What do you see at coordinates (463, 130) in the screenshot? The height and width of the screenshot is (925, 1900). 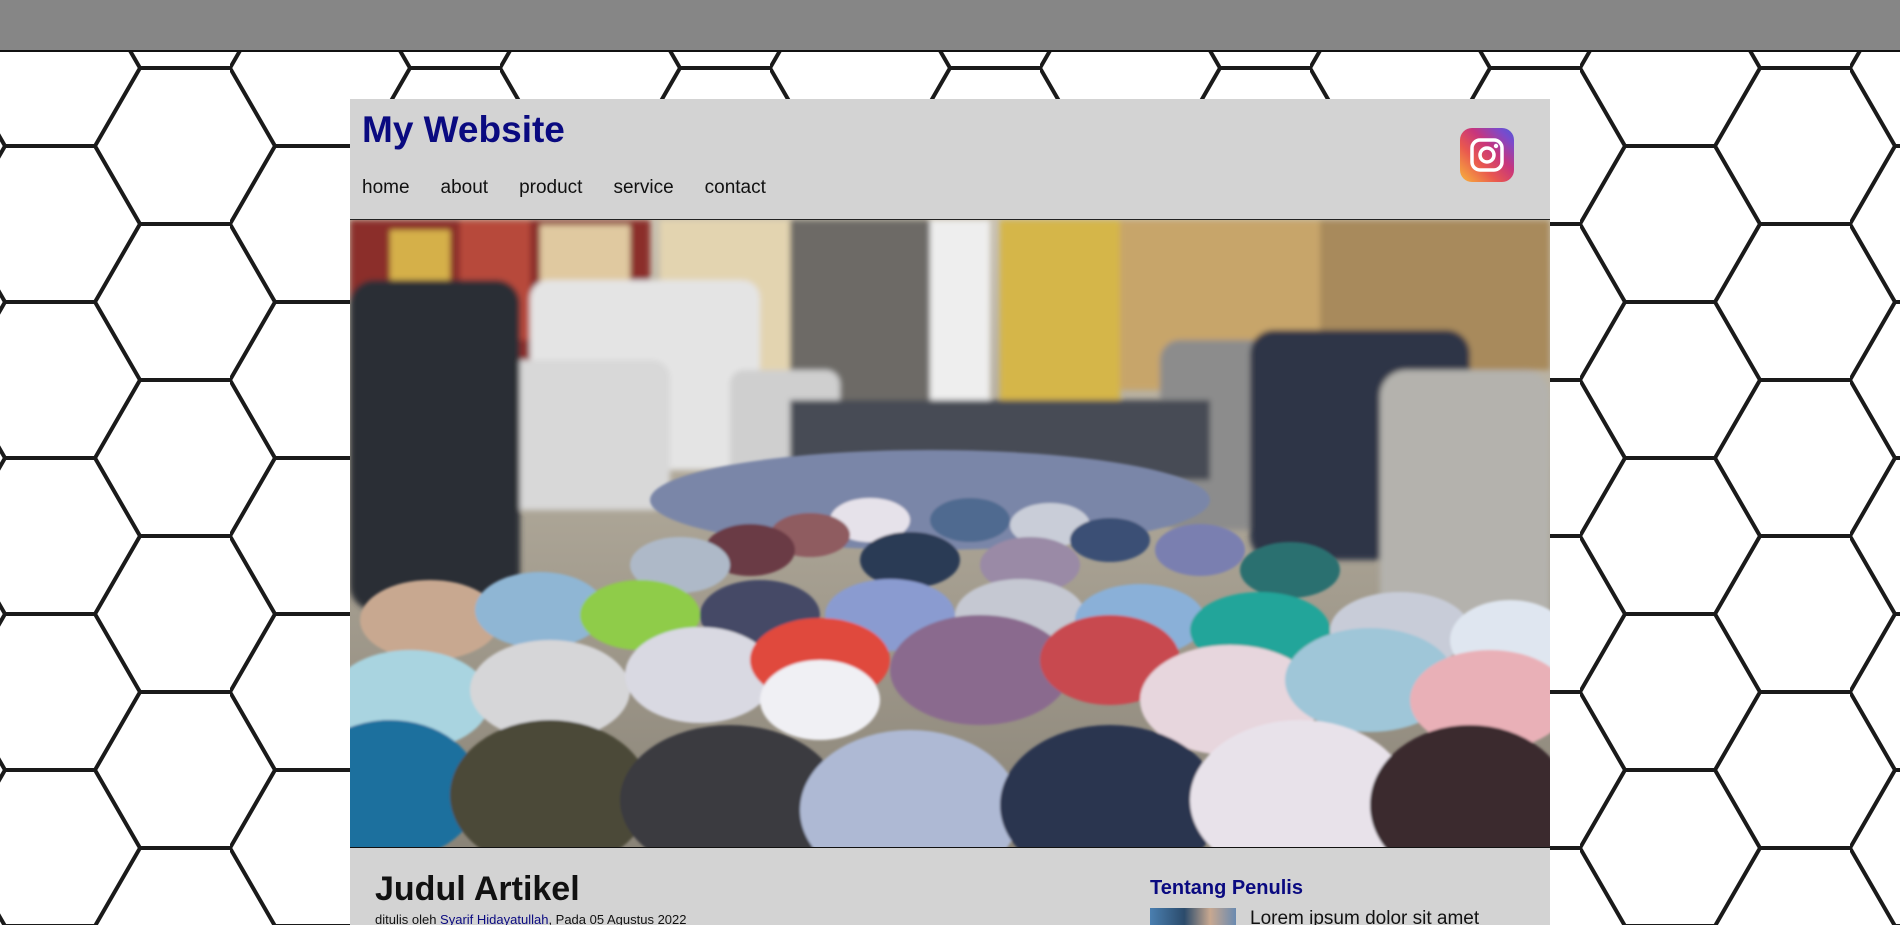 I see `site-title: My Website` at bounding box center [463, 130].